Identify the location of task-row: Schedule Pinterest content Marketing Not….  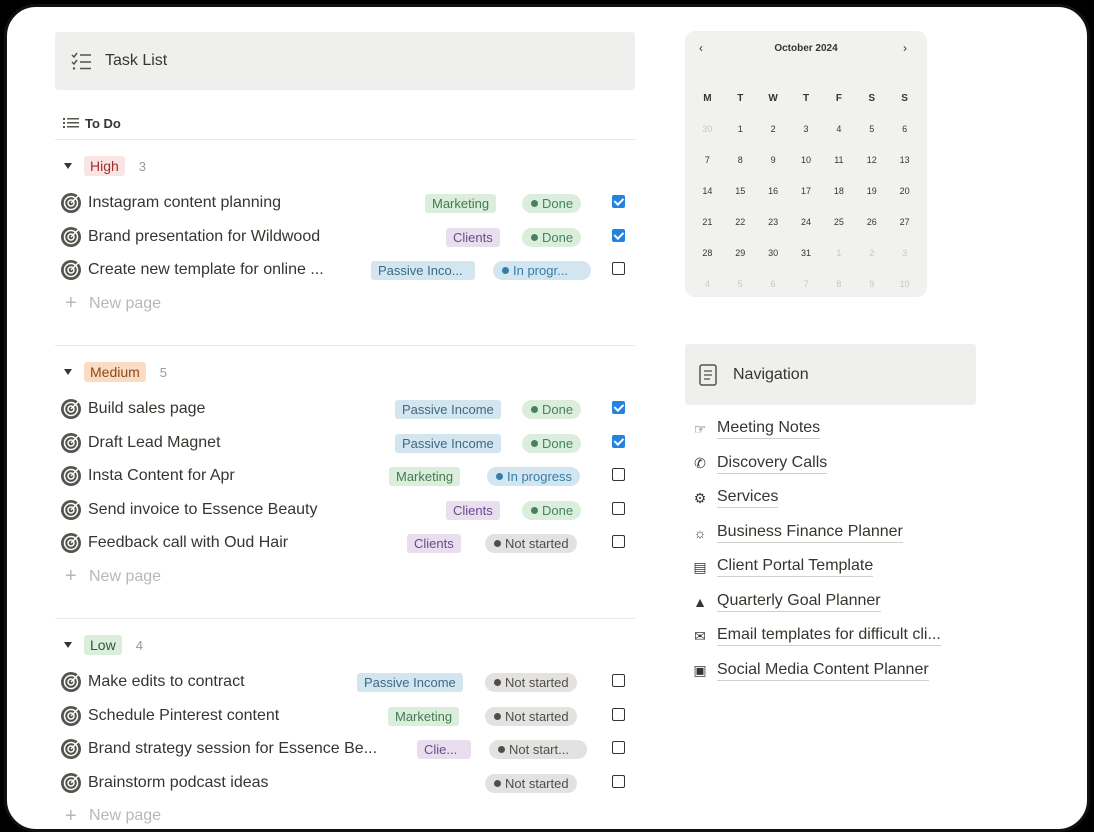
(345, 716).